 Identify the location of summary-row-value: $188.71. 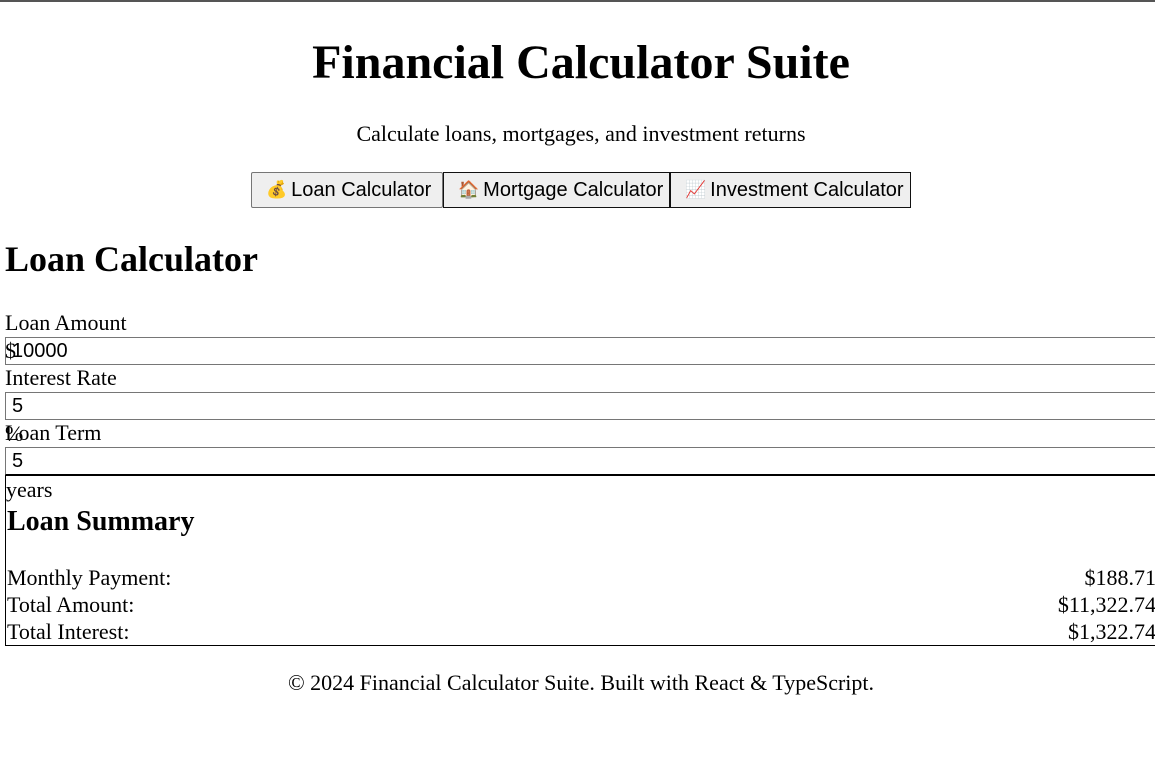
(1119, 577).